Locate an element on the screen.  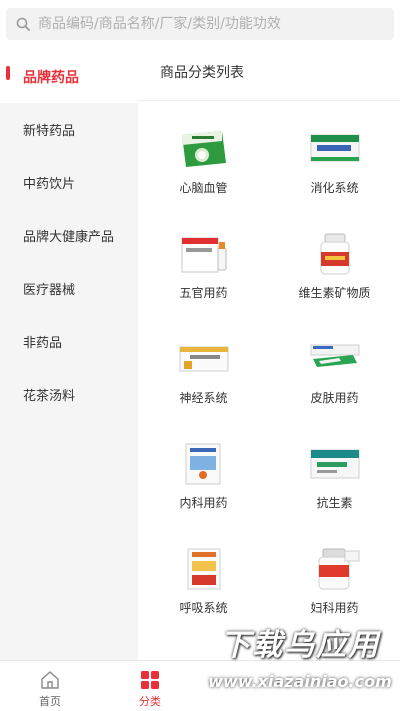
sidebar-item-label: 品牌药品 is located at coordinates (51, 77).